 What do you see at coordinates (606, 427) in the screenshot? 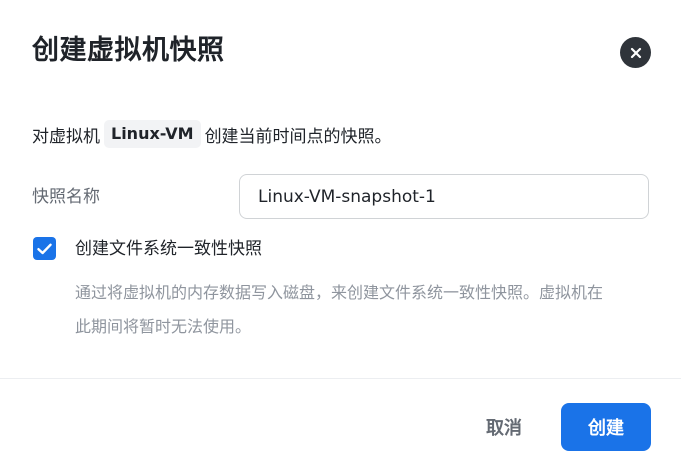
I see `create-button: 创建` at bounding box center [606, 427].